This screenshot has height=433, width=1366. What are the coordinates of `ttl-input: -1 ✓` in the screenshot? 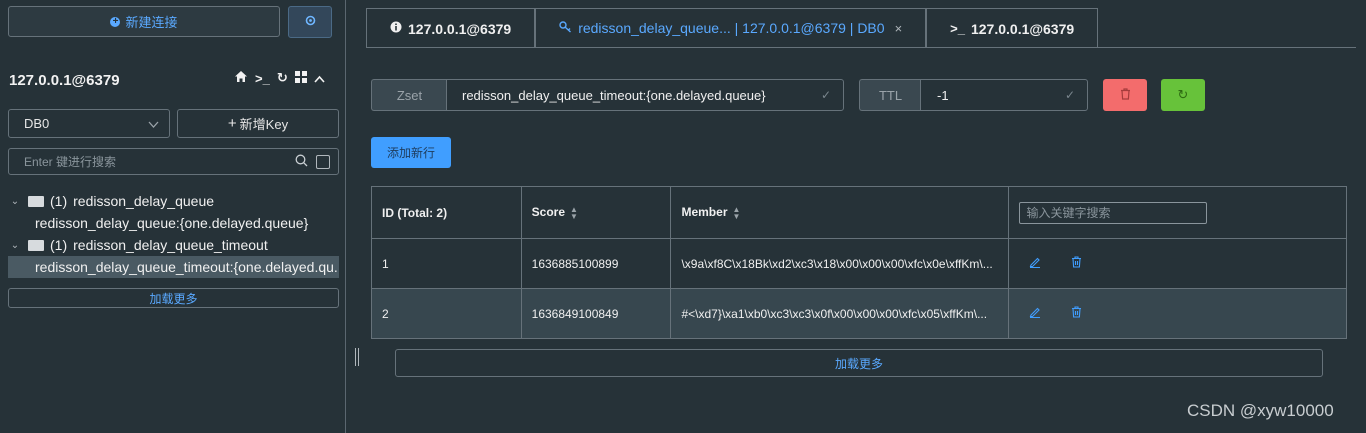 It's located at (1004, 95).